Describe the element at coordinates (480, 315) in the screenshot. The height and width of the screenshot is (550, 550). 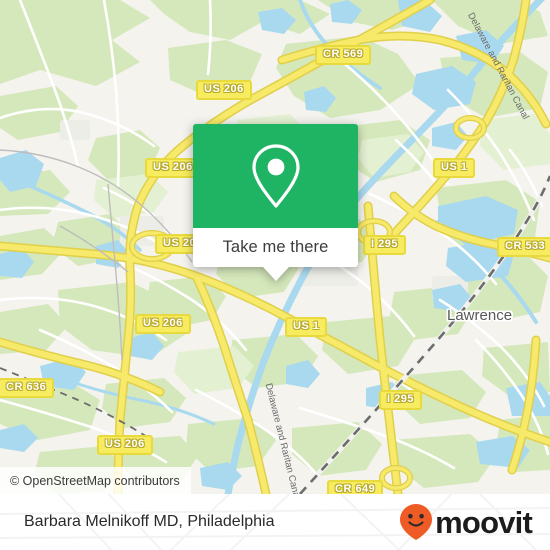
I see `place-label-lawrence: Lawrence` at that location.